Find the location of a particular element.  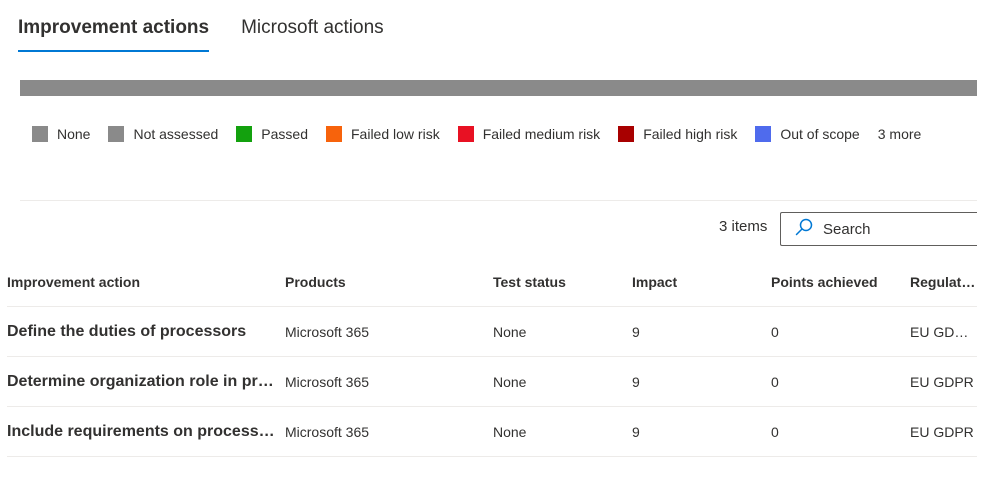

cell-improvement-action: Define the duties of processors is located at coordinates (146, 332).